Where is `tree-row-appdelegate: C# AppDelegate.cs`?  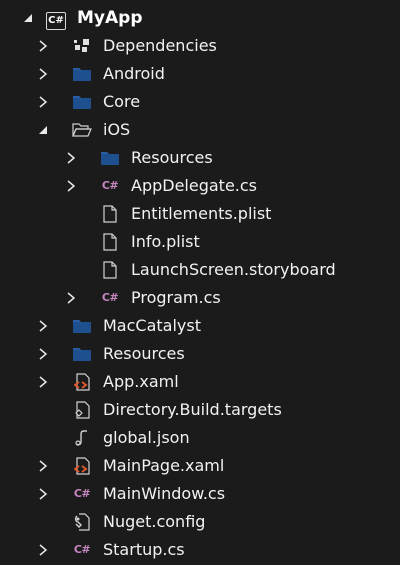 tree-row-appdelegate: C# AppDelegate.cs is located at coordinates (200, 186).